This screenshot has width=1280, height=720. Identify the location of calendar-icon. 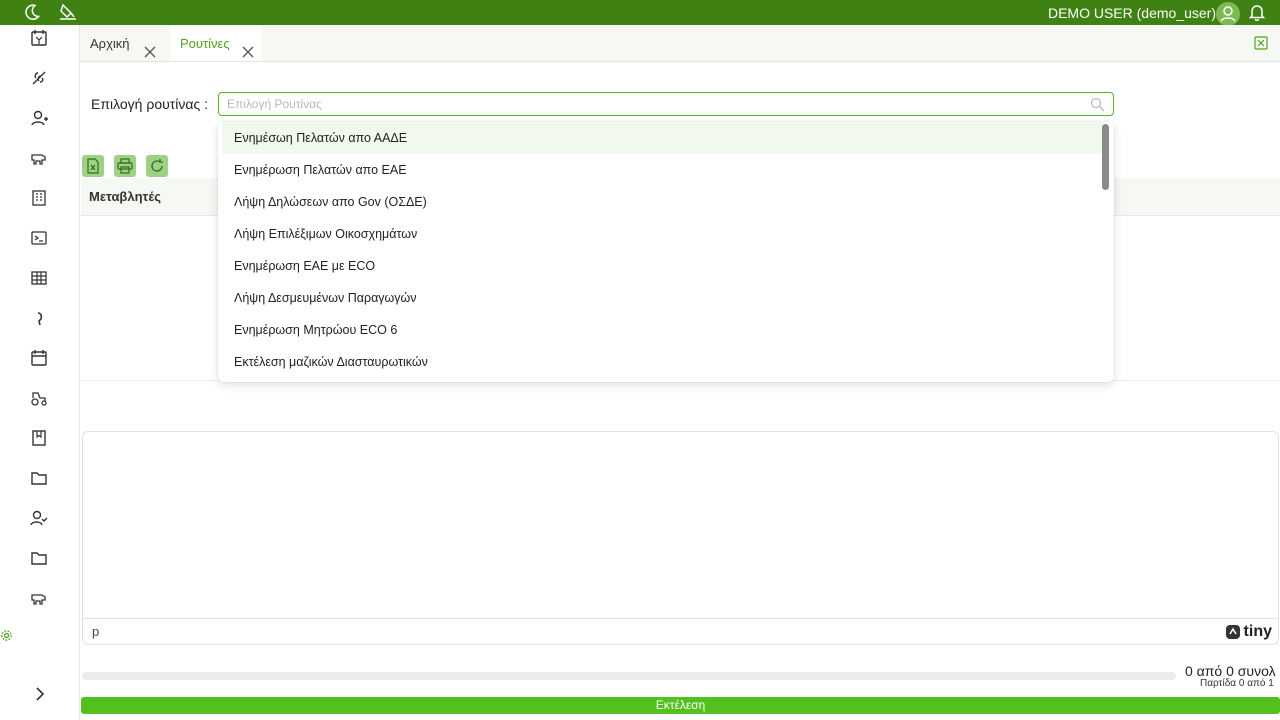
(39, 358).